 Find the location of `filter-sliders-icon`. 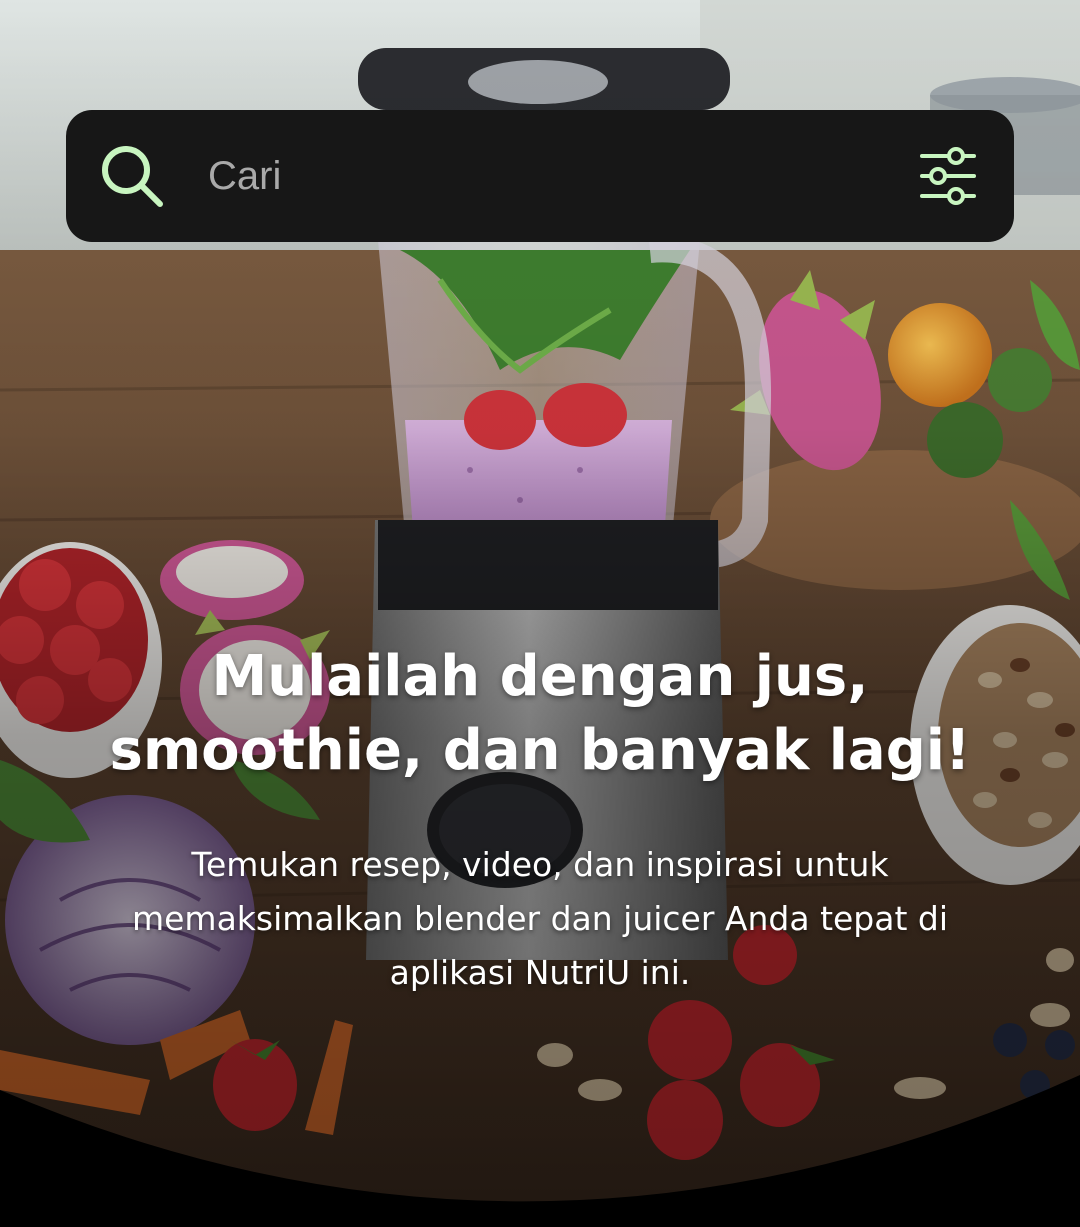

filter-sliders-icon is located at coordinates (948, 176).